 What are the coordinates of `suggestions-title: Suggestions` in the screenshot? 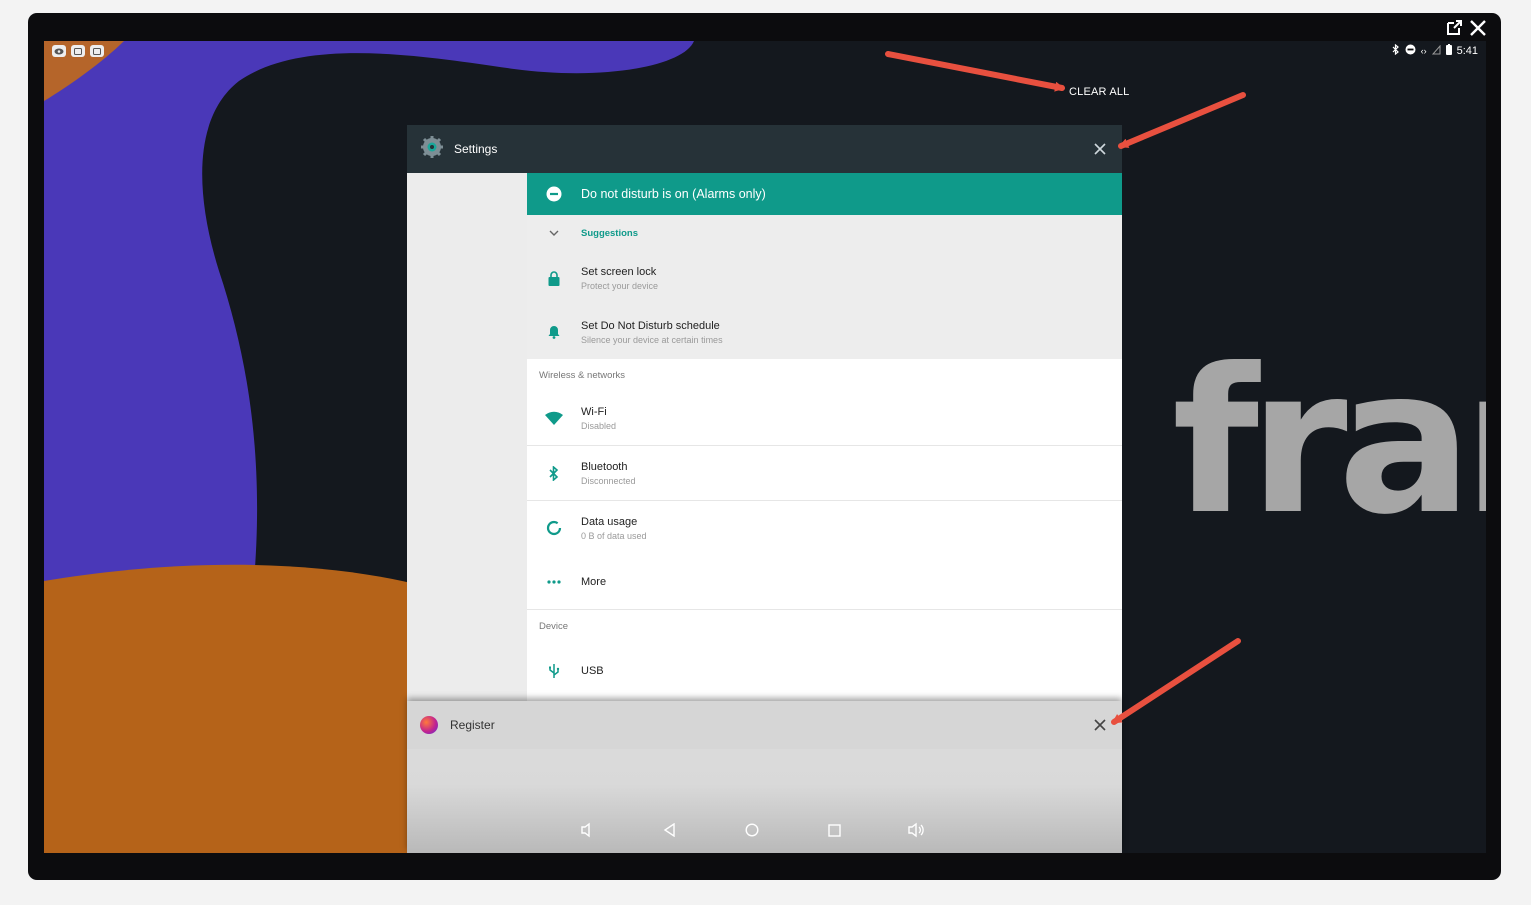 It's located at (610, 233).